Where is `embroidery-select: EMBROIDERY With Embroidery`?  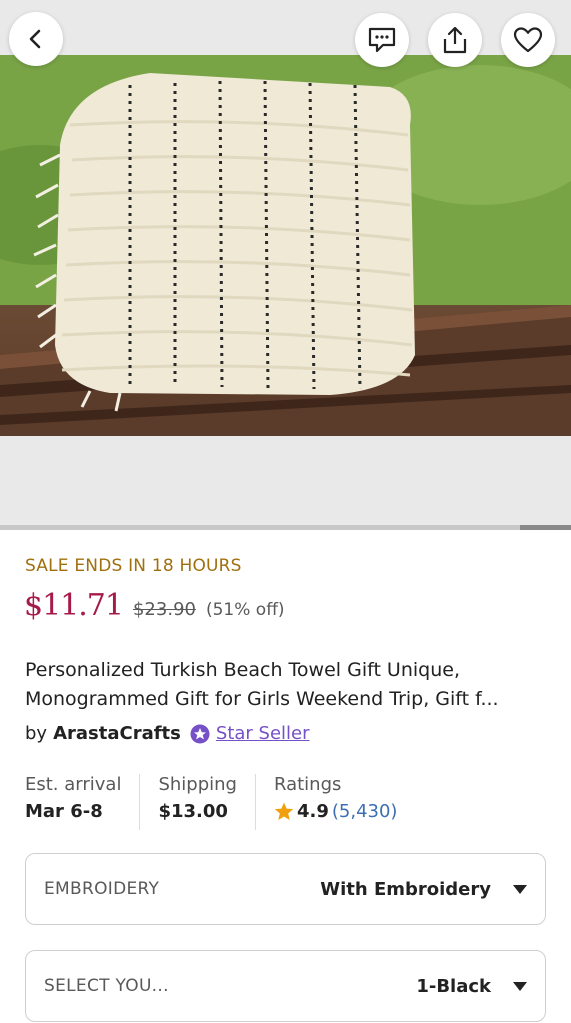
embroidery-select: EMBROIDERY With Embroidery is located at coordinates (285, 889).